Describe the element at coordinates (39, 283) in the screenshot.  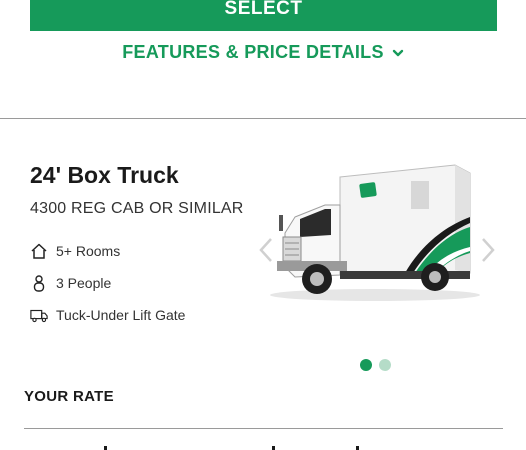
I see `person-icon` at that location.